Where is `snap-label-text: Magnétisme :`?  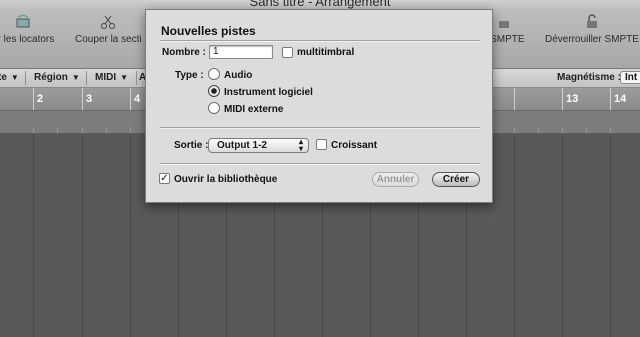
snap-label-text: Magnétisme : is located at coordinates (589, 77).